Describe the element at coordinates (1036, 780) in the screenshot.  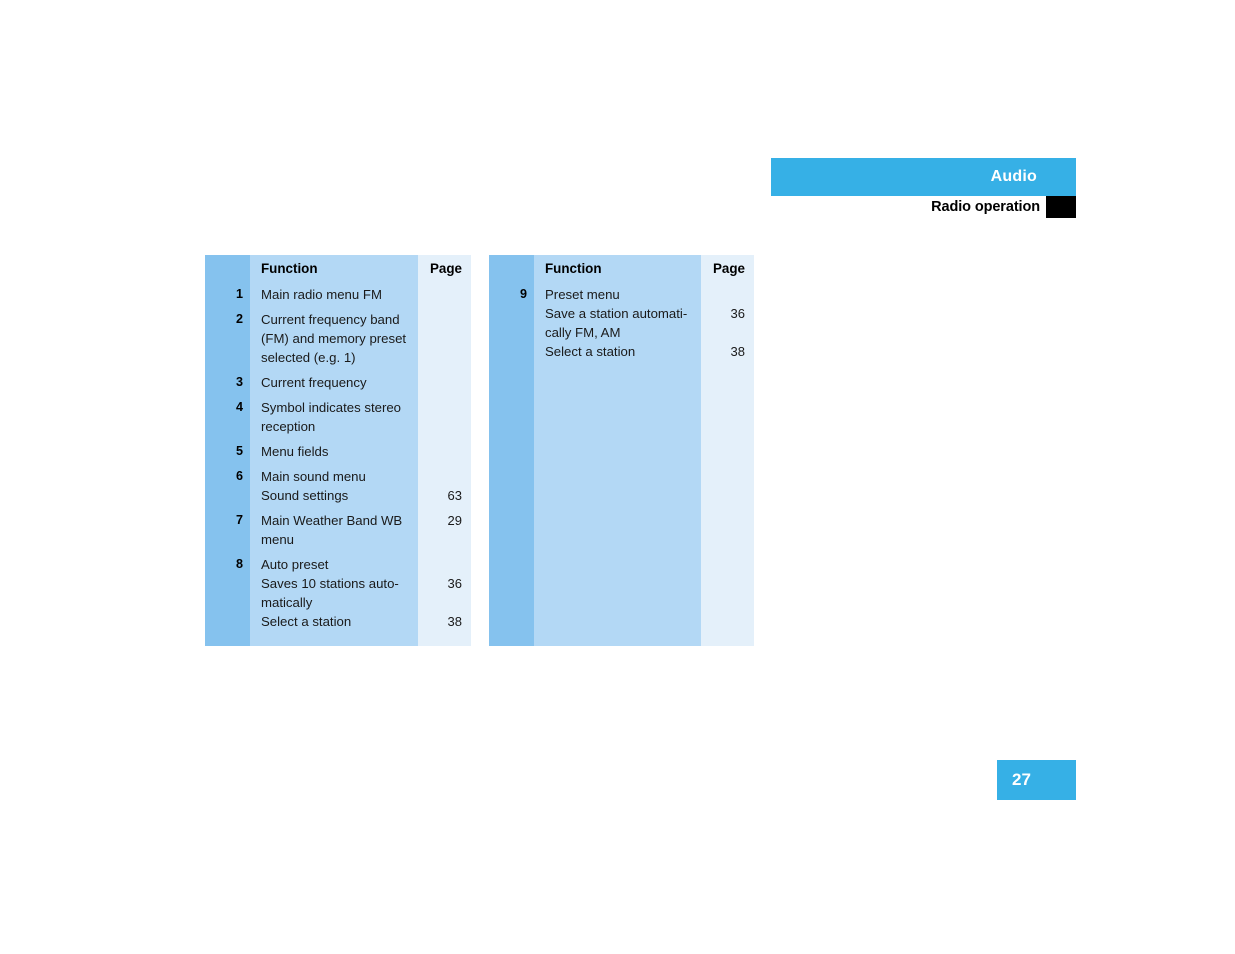
I see `page-number-box: 27` at that location.